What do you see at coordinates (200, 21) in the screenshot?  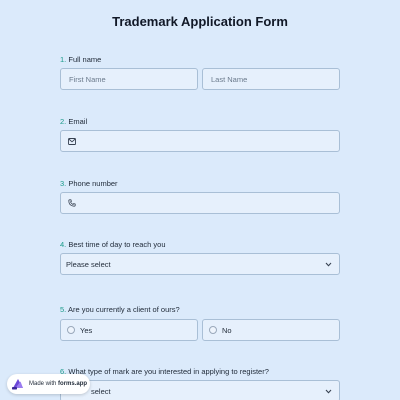 I see `page-title: Trademark Application Form` at bounding box center [200, 21].